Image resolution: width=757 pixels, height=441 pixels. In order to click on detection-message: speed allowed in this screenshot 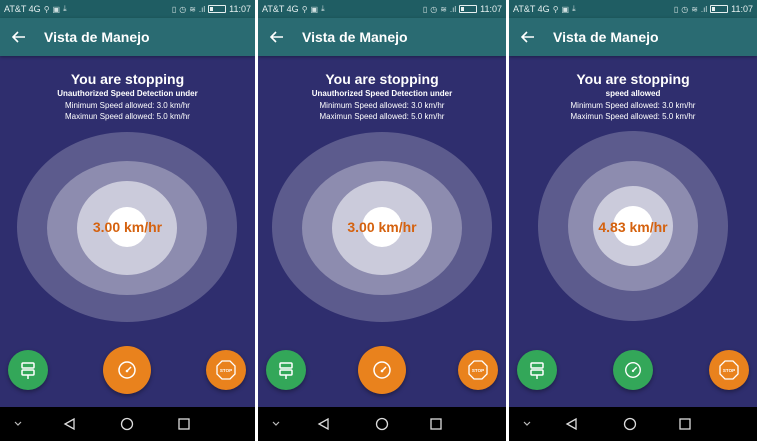, I will do `click(633, 93)`.